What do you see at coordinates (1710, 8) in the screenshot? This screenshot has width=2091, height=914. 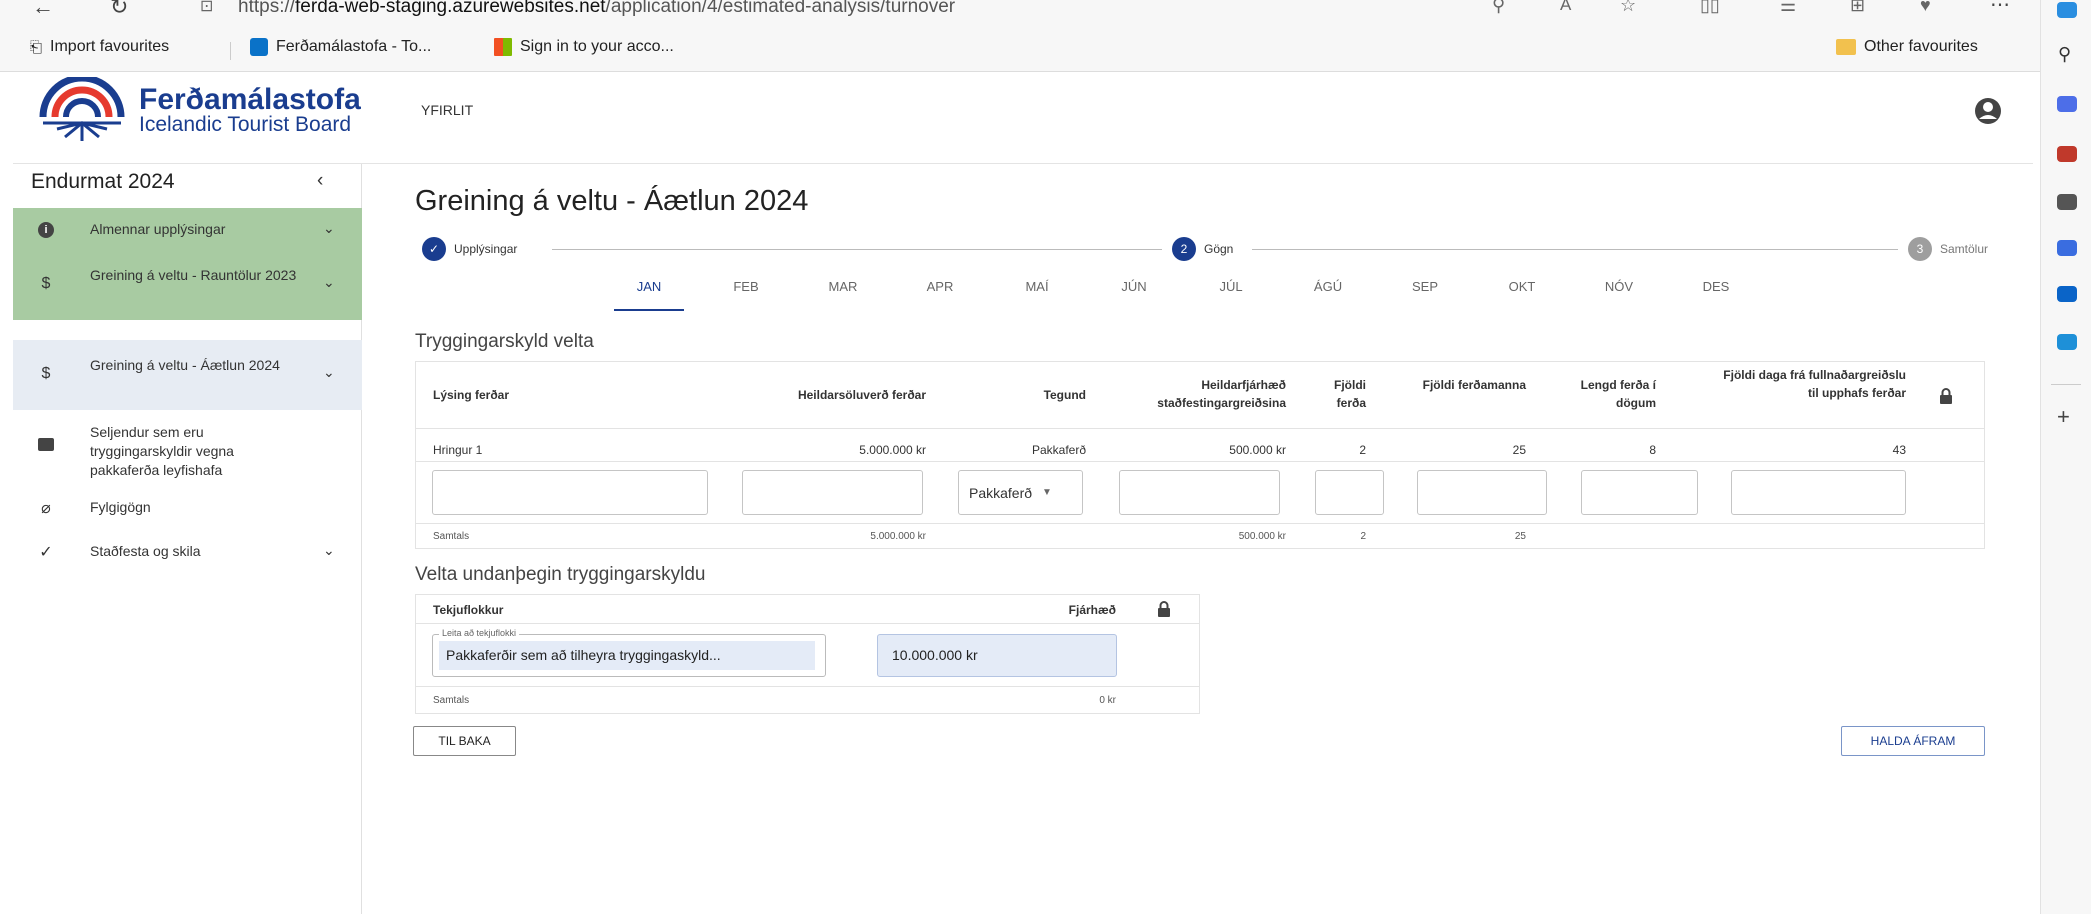 I see `split-screen-icon: ▯▯` at bounding box center [1710, 8].